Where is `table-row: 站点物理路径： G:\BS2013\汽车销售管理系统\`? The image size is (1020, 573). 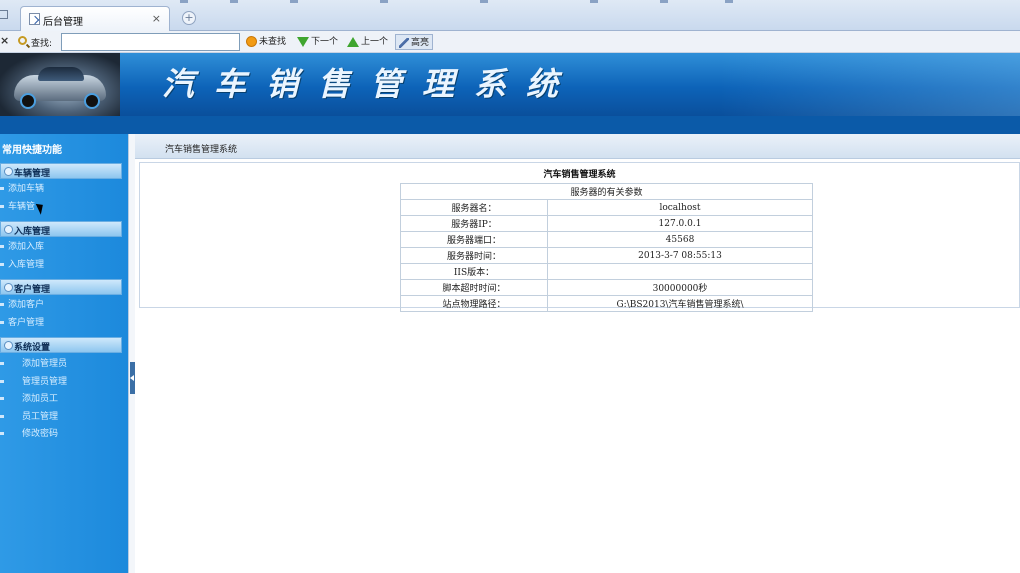
table-row: 站点物理路径： G:\BS2013\汽车销售管理系统\ is located at coordinates (606, 303).